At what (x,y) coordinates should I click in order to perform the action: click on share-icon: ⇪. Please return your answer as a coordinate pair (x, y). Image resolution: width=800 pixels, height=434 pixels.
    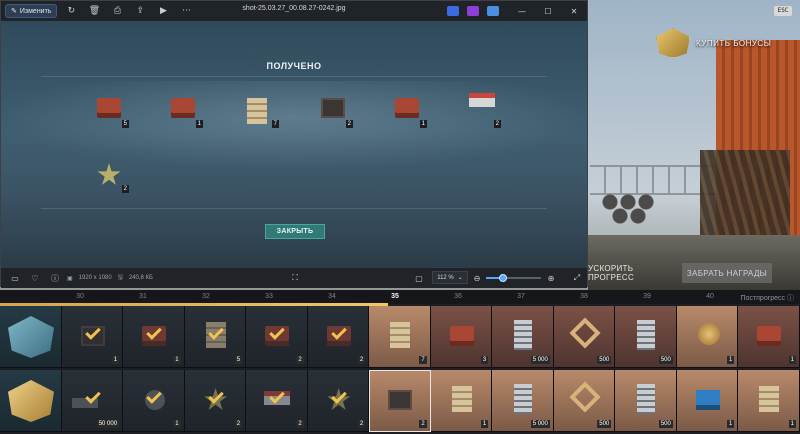
    Looking at the image, I should click on (140, 11).